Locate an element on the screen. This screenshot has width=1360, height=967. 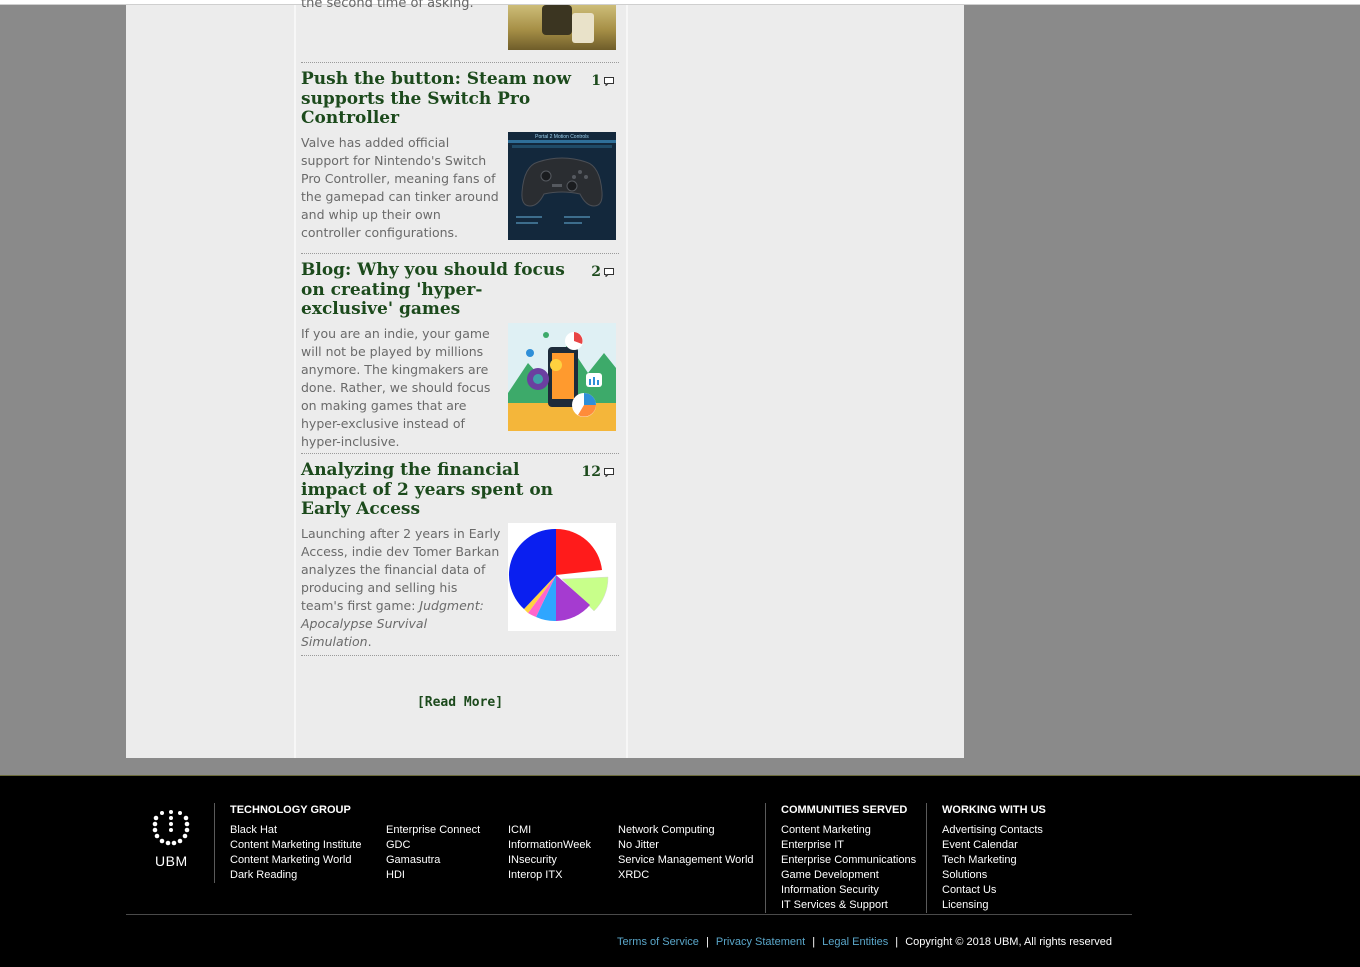
footer-link: Service Management World is located at coordinates (686, 860).